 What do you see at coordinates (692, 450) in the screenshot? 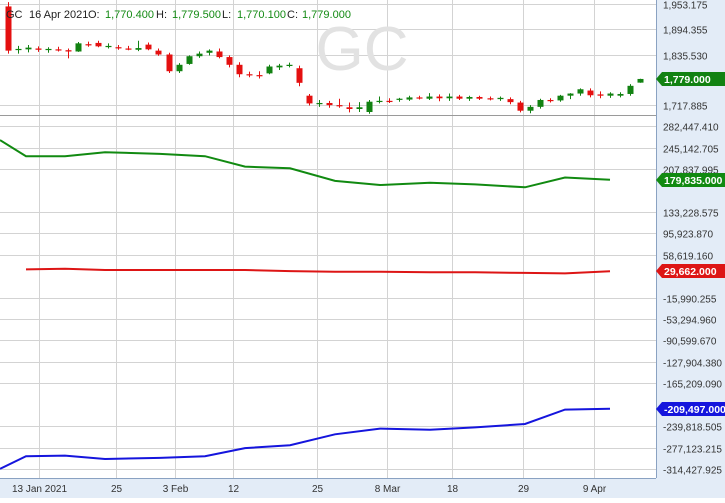
I see `y-tick-label: -277,123.215` at bounding box center [692, 450].